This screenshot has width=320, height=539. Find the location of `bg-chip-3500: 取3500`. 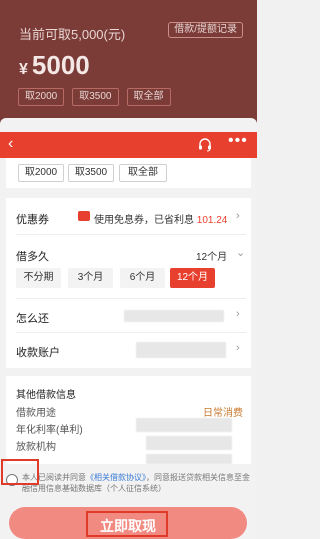

bg-chip-3500: 取3500 is located at coordinates (95, 97).